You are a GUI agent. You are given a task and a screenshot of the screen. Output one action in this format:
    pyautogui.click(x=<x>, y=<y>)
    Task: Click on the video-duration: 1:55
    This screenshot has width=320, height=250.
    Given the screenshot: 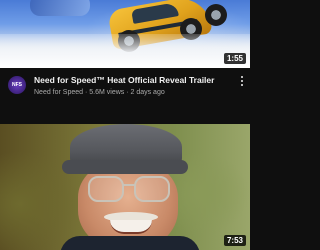 What is the action you would take?
    pyautogui.click(x=234, y=58)
    